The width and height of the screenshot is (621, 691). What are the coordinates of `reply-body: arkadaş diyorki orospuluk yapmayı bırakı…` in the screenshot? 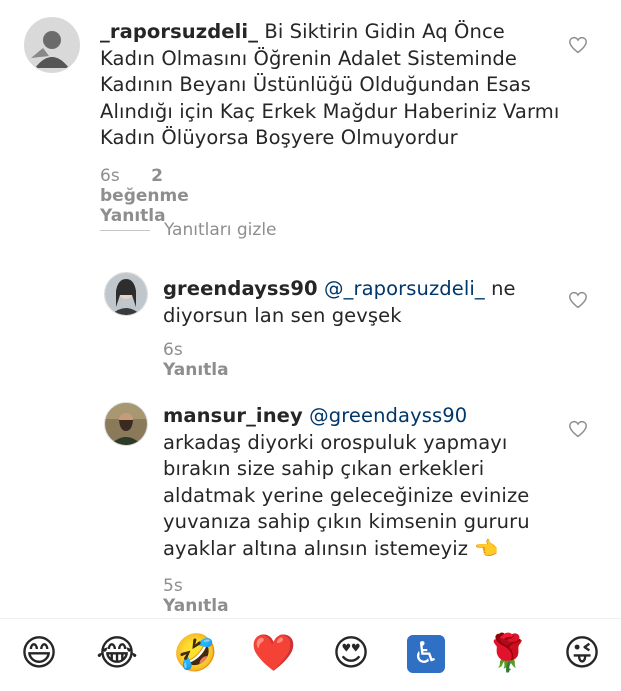 It's located at (346, 495).